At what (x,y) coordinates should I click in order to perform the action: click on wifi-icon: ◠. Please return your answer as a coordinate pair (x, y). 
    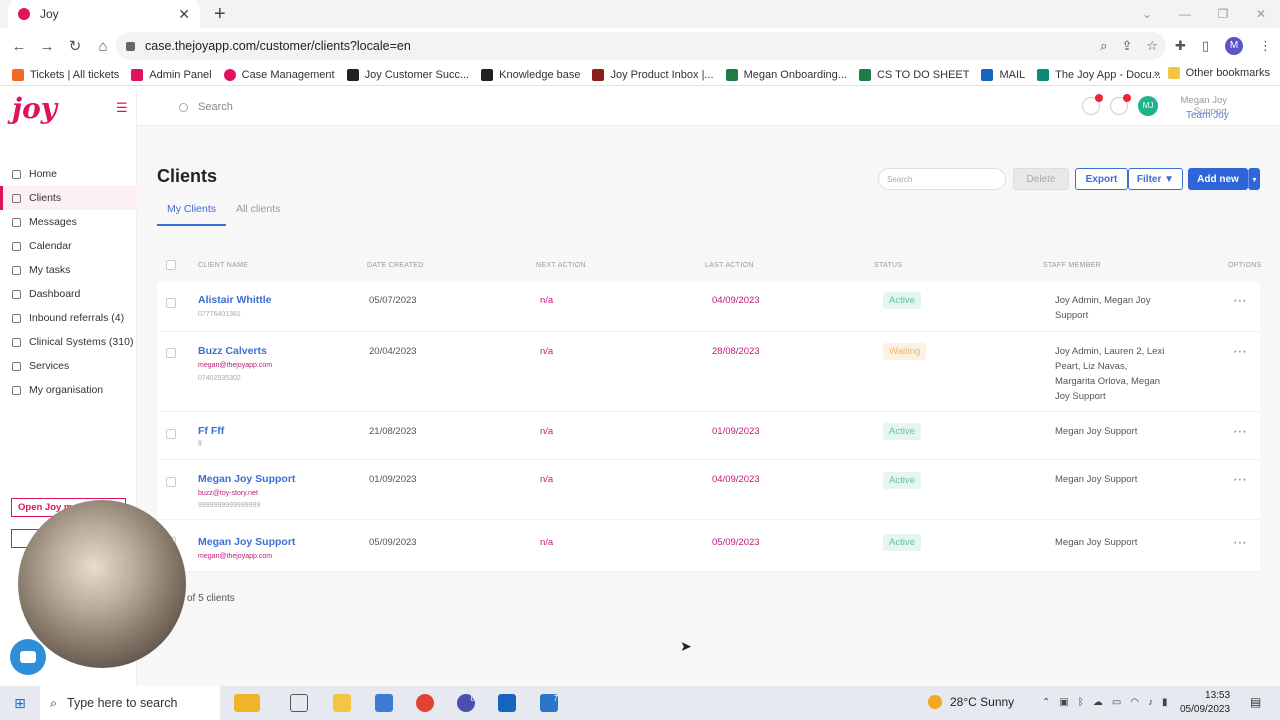
    Looking at the image, I should click on (1134, 702).